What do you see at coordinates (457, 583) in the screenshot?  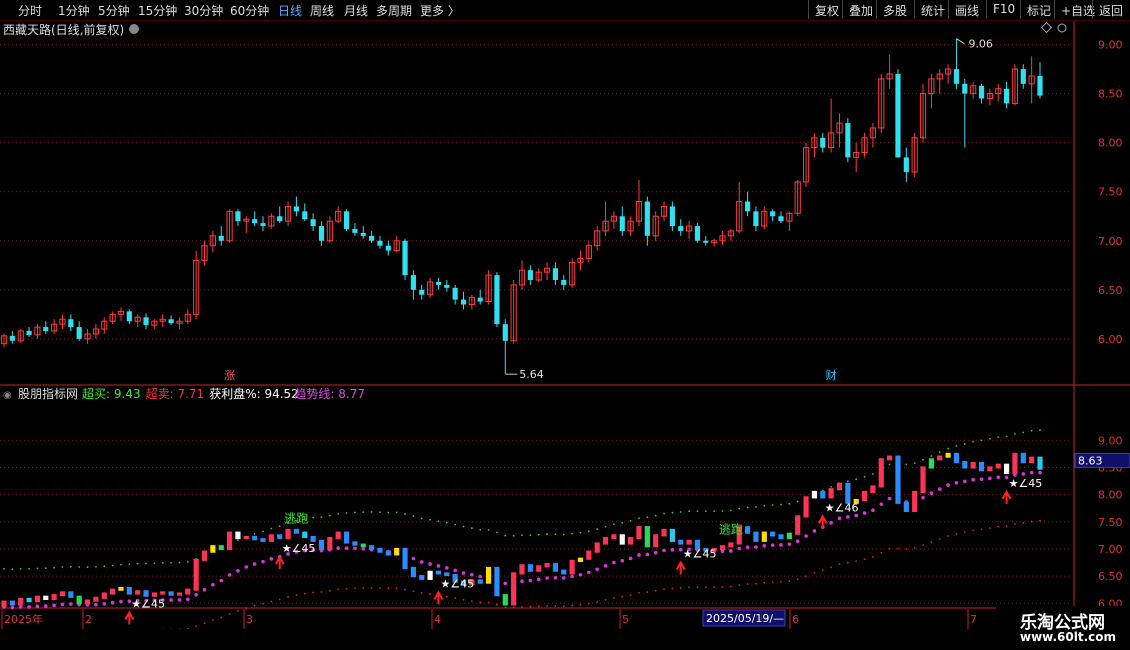 I see `star-label: ★∠45` at bounding box center [457, 583].